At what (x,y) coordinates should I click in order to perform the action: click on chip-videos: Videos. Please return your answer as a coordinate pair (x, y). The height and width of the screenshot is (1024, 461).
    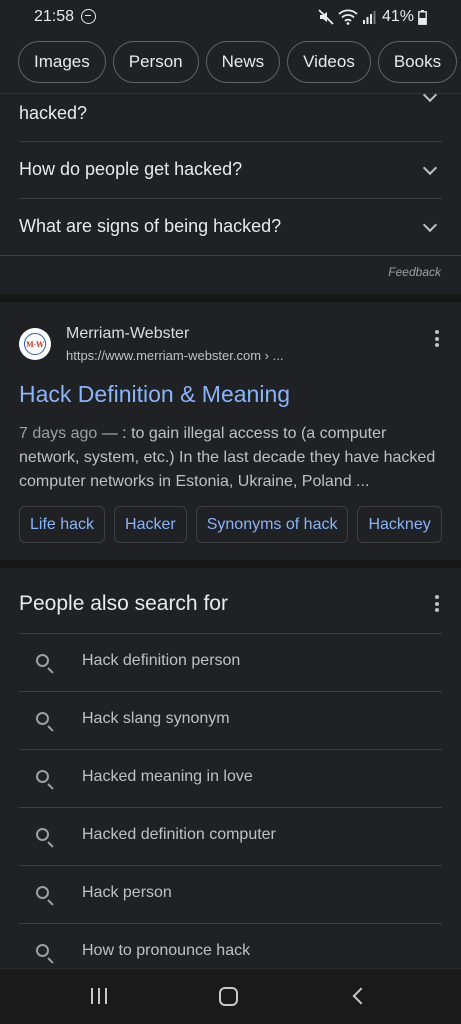
    Looking at the image, I should click on (329, 62).